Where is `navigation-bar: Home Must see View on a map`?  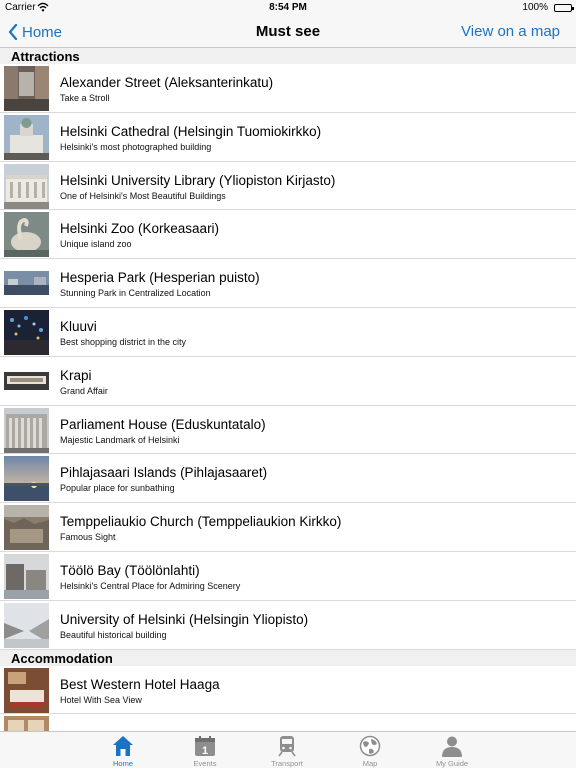
navigation-bar: Home Must see View on a map is located at coordinates (288, 32).